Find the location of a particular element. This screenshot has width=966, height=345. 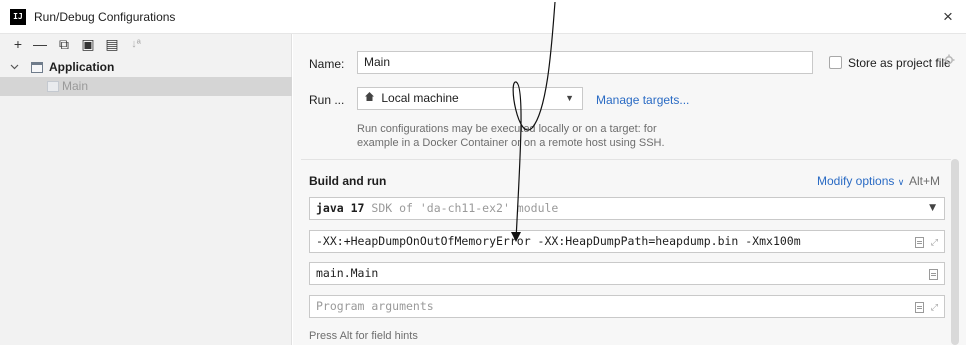

tree-item-label: Main is located at coordinates (75, 86).